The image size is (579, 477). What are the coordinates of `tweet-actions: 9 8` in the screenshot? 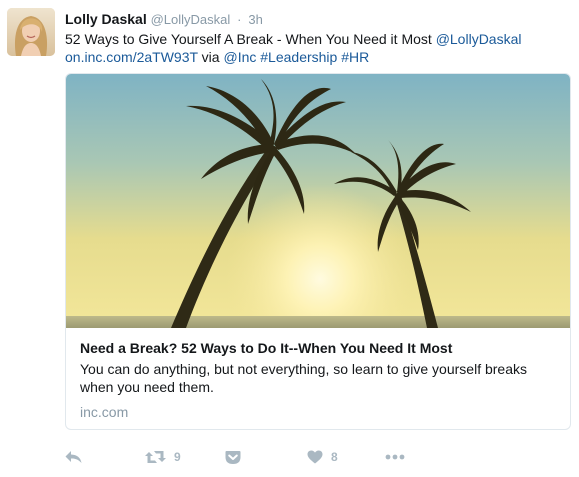 It's located at (245, 457).